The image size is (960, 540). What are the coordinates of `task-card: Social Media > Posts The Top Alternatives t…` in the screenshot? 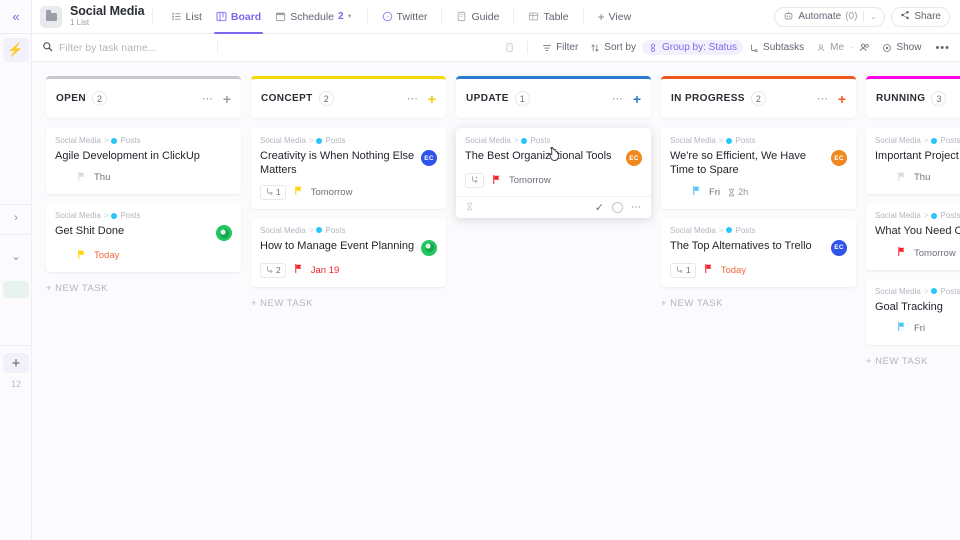 It's located at (758, 252).